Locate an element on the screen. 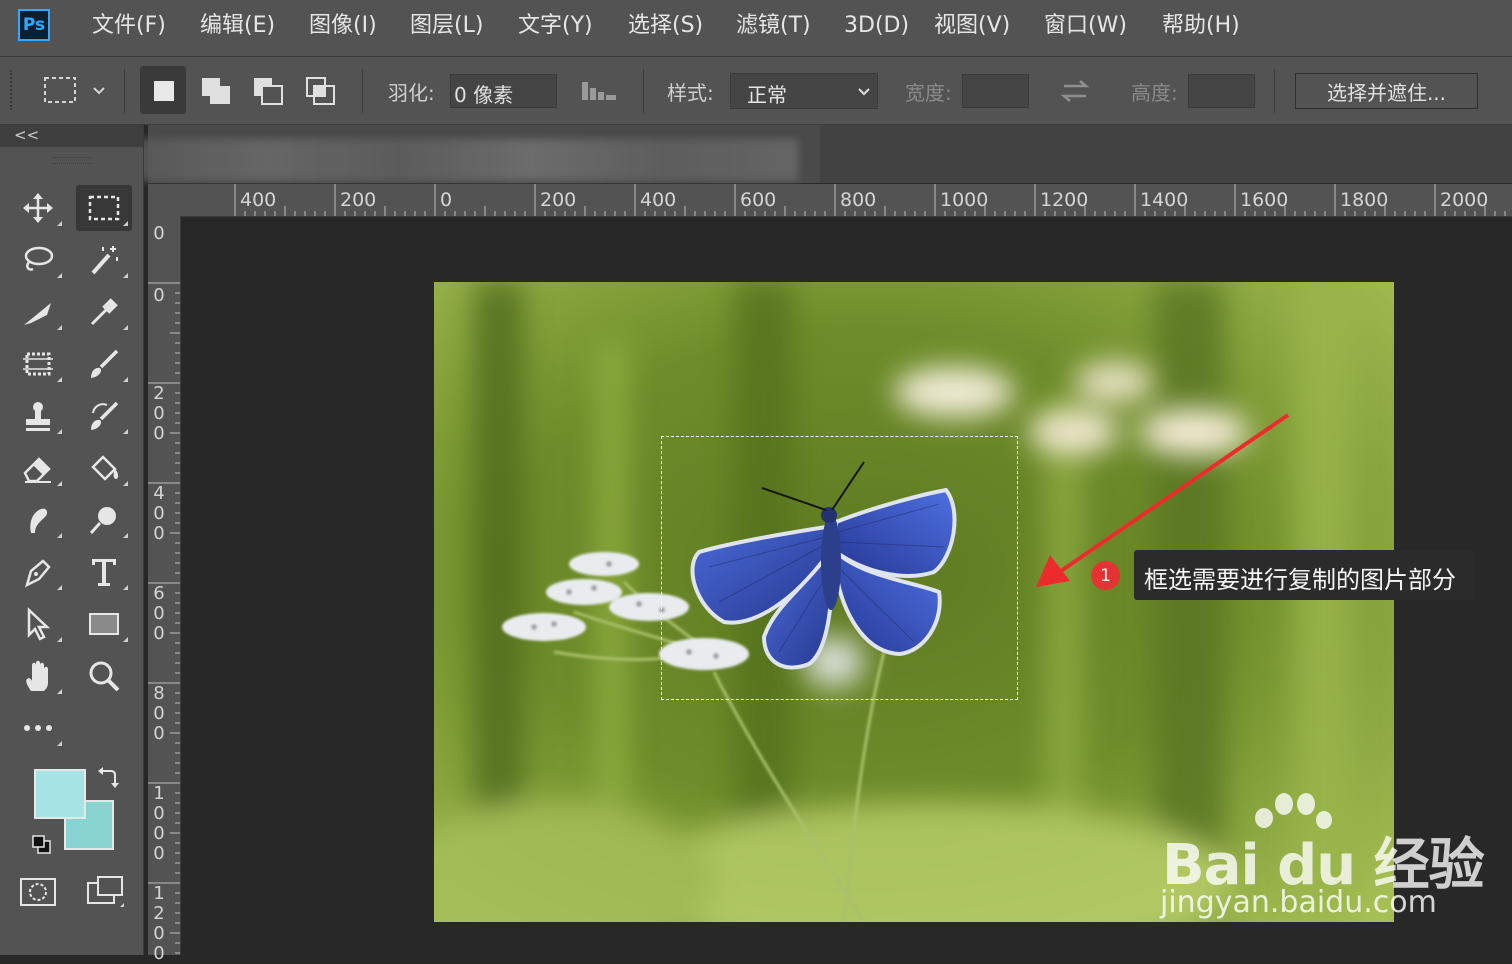 This screenshot has width=1512, height=964. eyedropper-icon is located at coordinates (104, 312).